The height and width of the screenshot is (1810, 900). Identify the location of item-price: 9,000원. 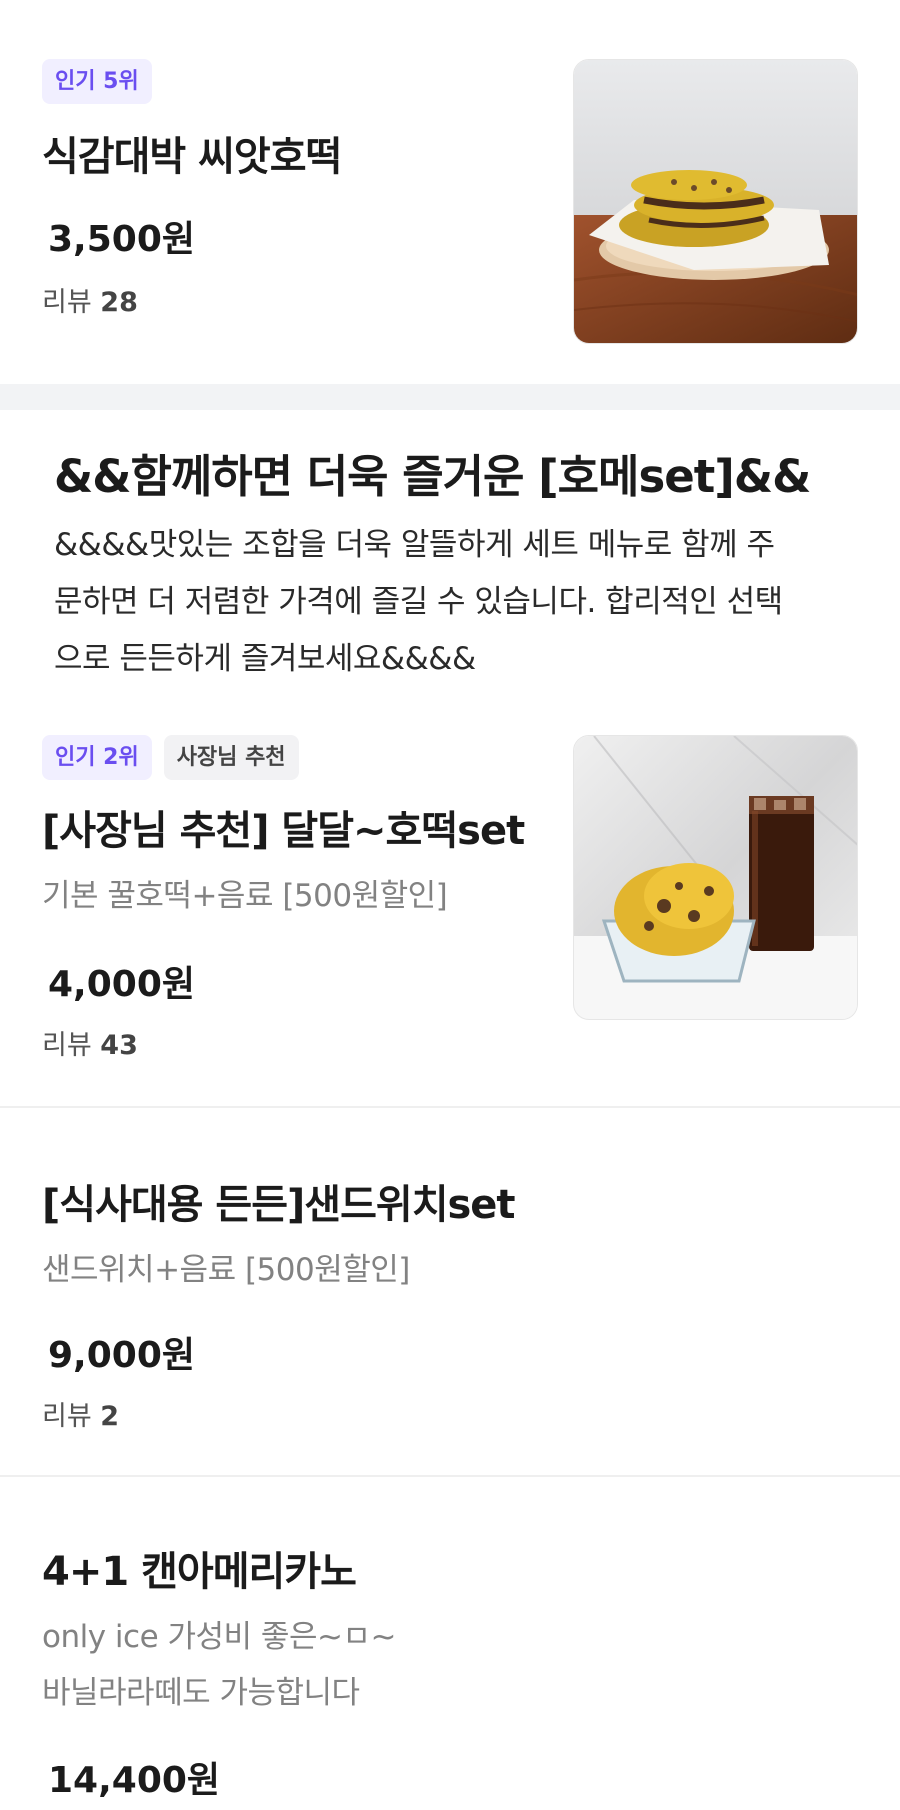
(121, 1355).